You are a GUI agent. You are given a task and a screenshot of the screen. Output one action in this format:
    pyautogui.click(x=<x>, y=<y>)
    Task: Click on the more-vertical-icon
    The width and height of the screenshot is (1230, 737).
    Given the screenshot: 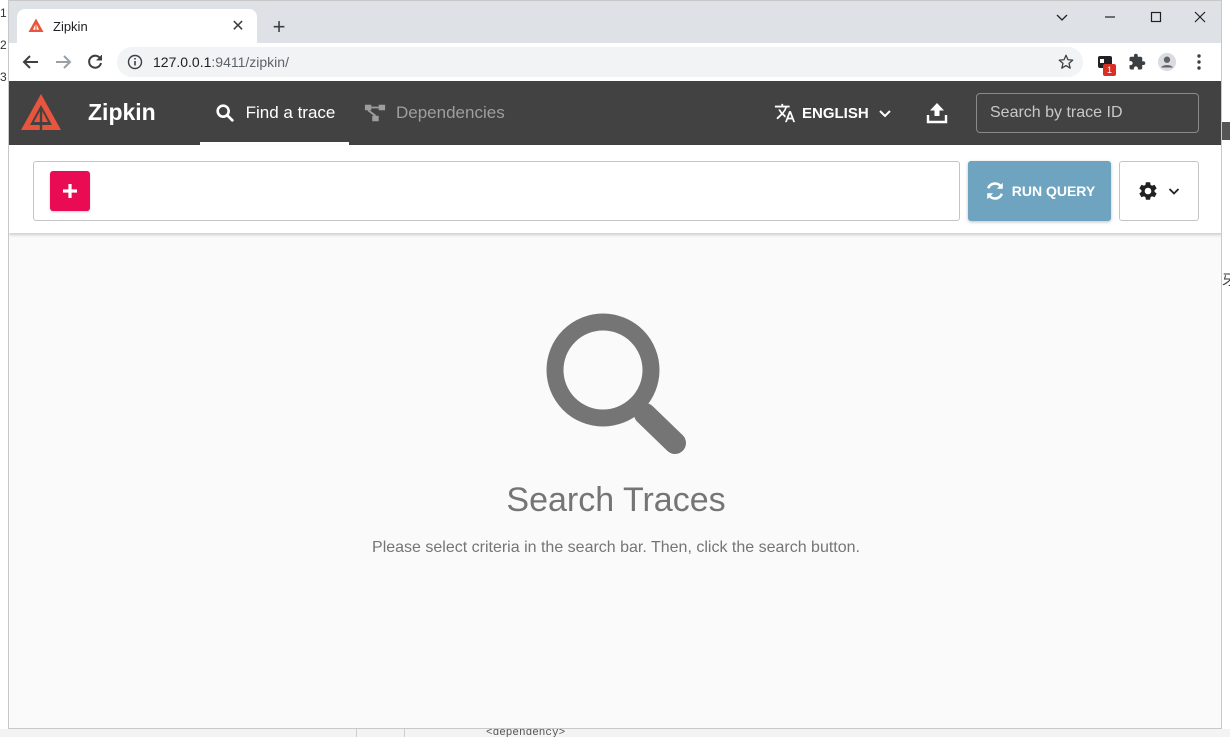 What is the action you would take?
    pyautogui.click(x=1199, y=62)
    